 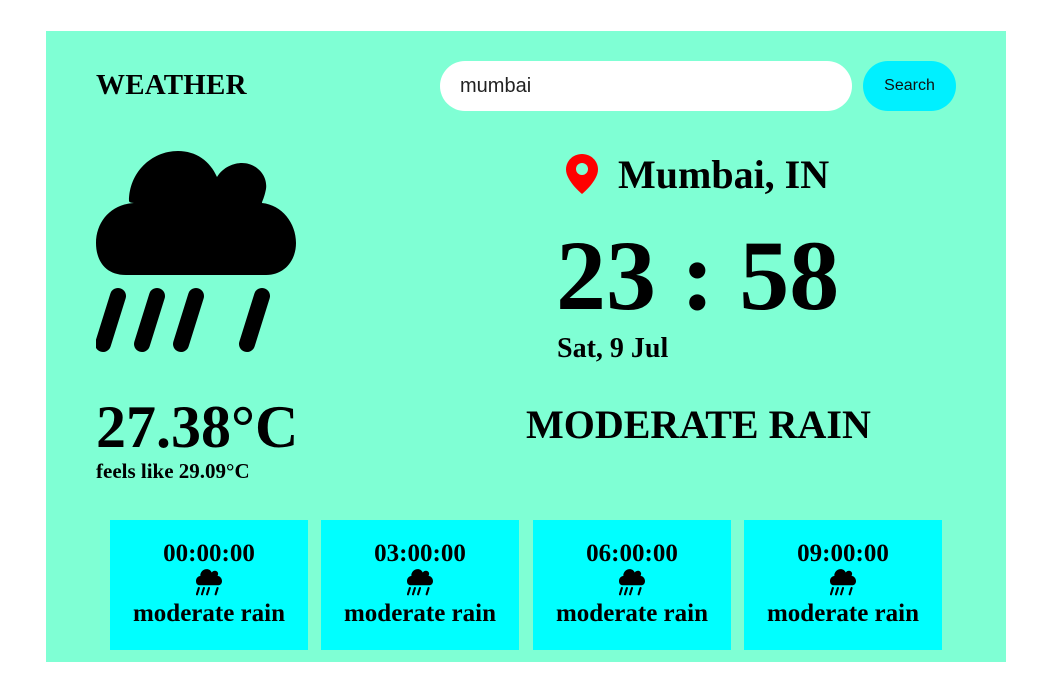 What do you see at coordinates (209, 553) in the screenshot?
I see `forecast-time: 00:00:00` at bounding box center [209, 553].